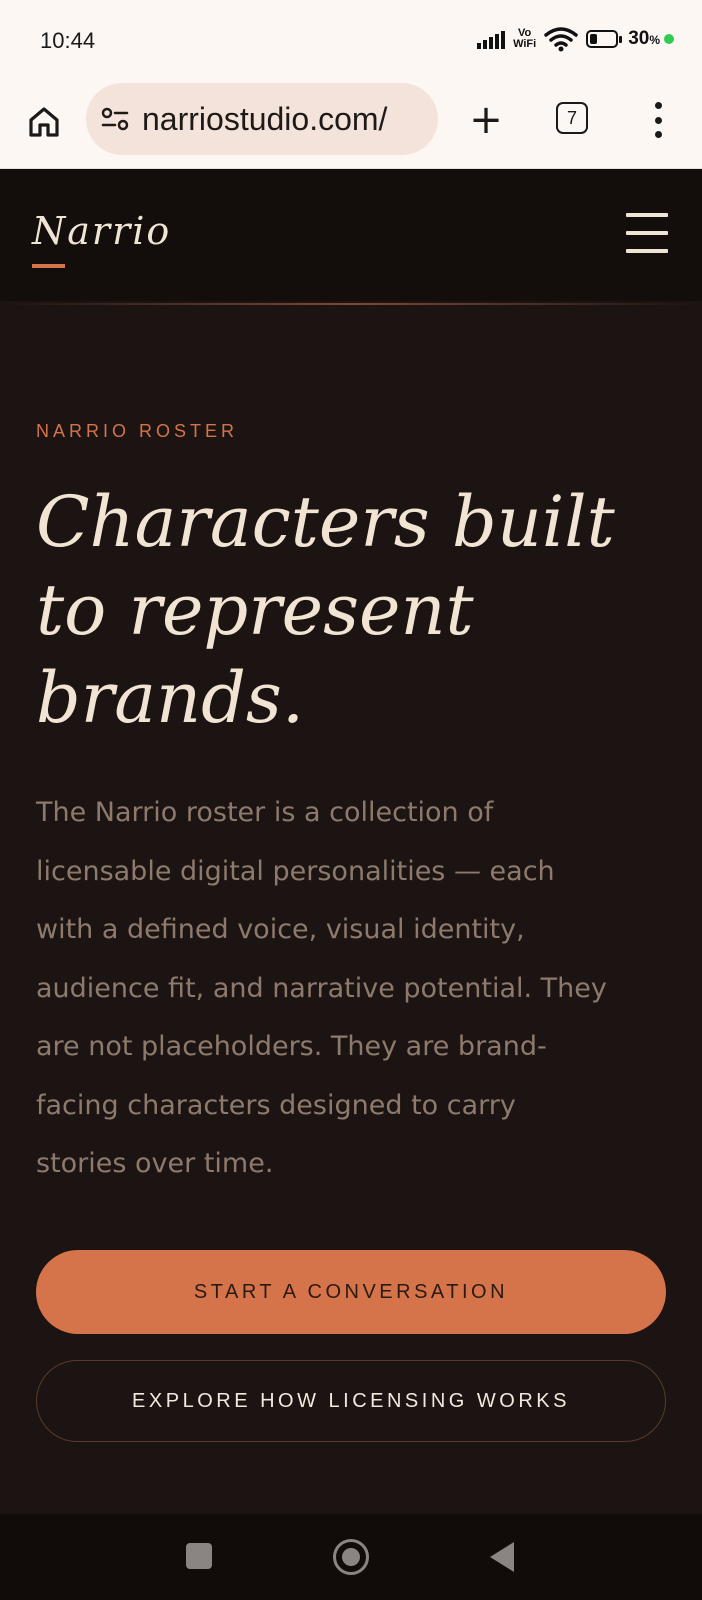 The image size is (702, 1600). What do you see at coordinates (255, 610) in the screenshot?
I see `hero-title-line: to represent` at bounding box center [255, 610].